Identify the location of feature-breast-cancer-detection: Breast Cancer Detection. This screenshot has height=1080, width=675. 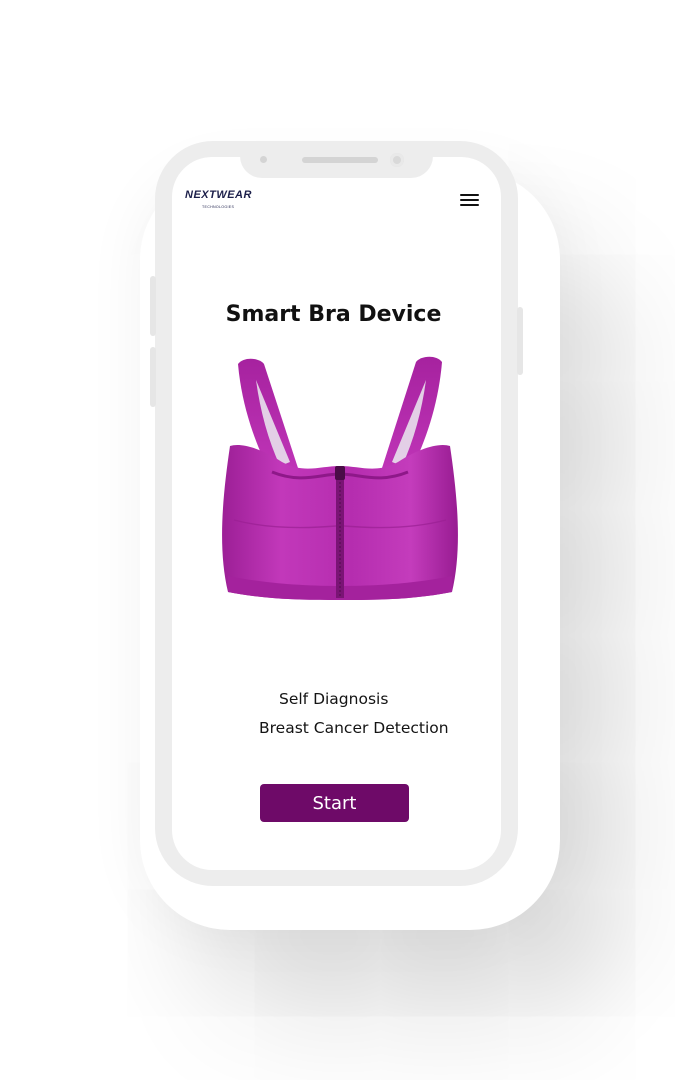
(354, 728).